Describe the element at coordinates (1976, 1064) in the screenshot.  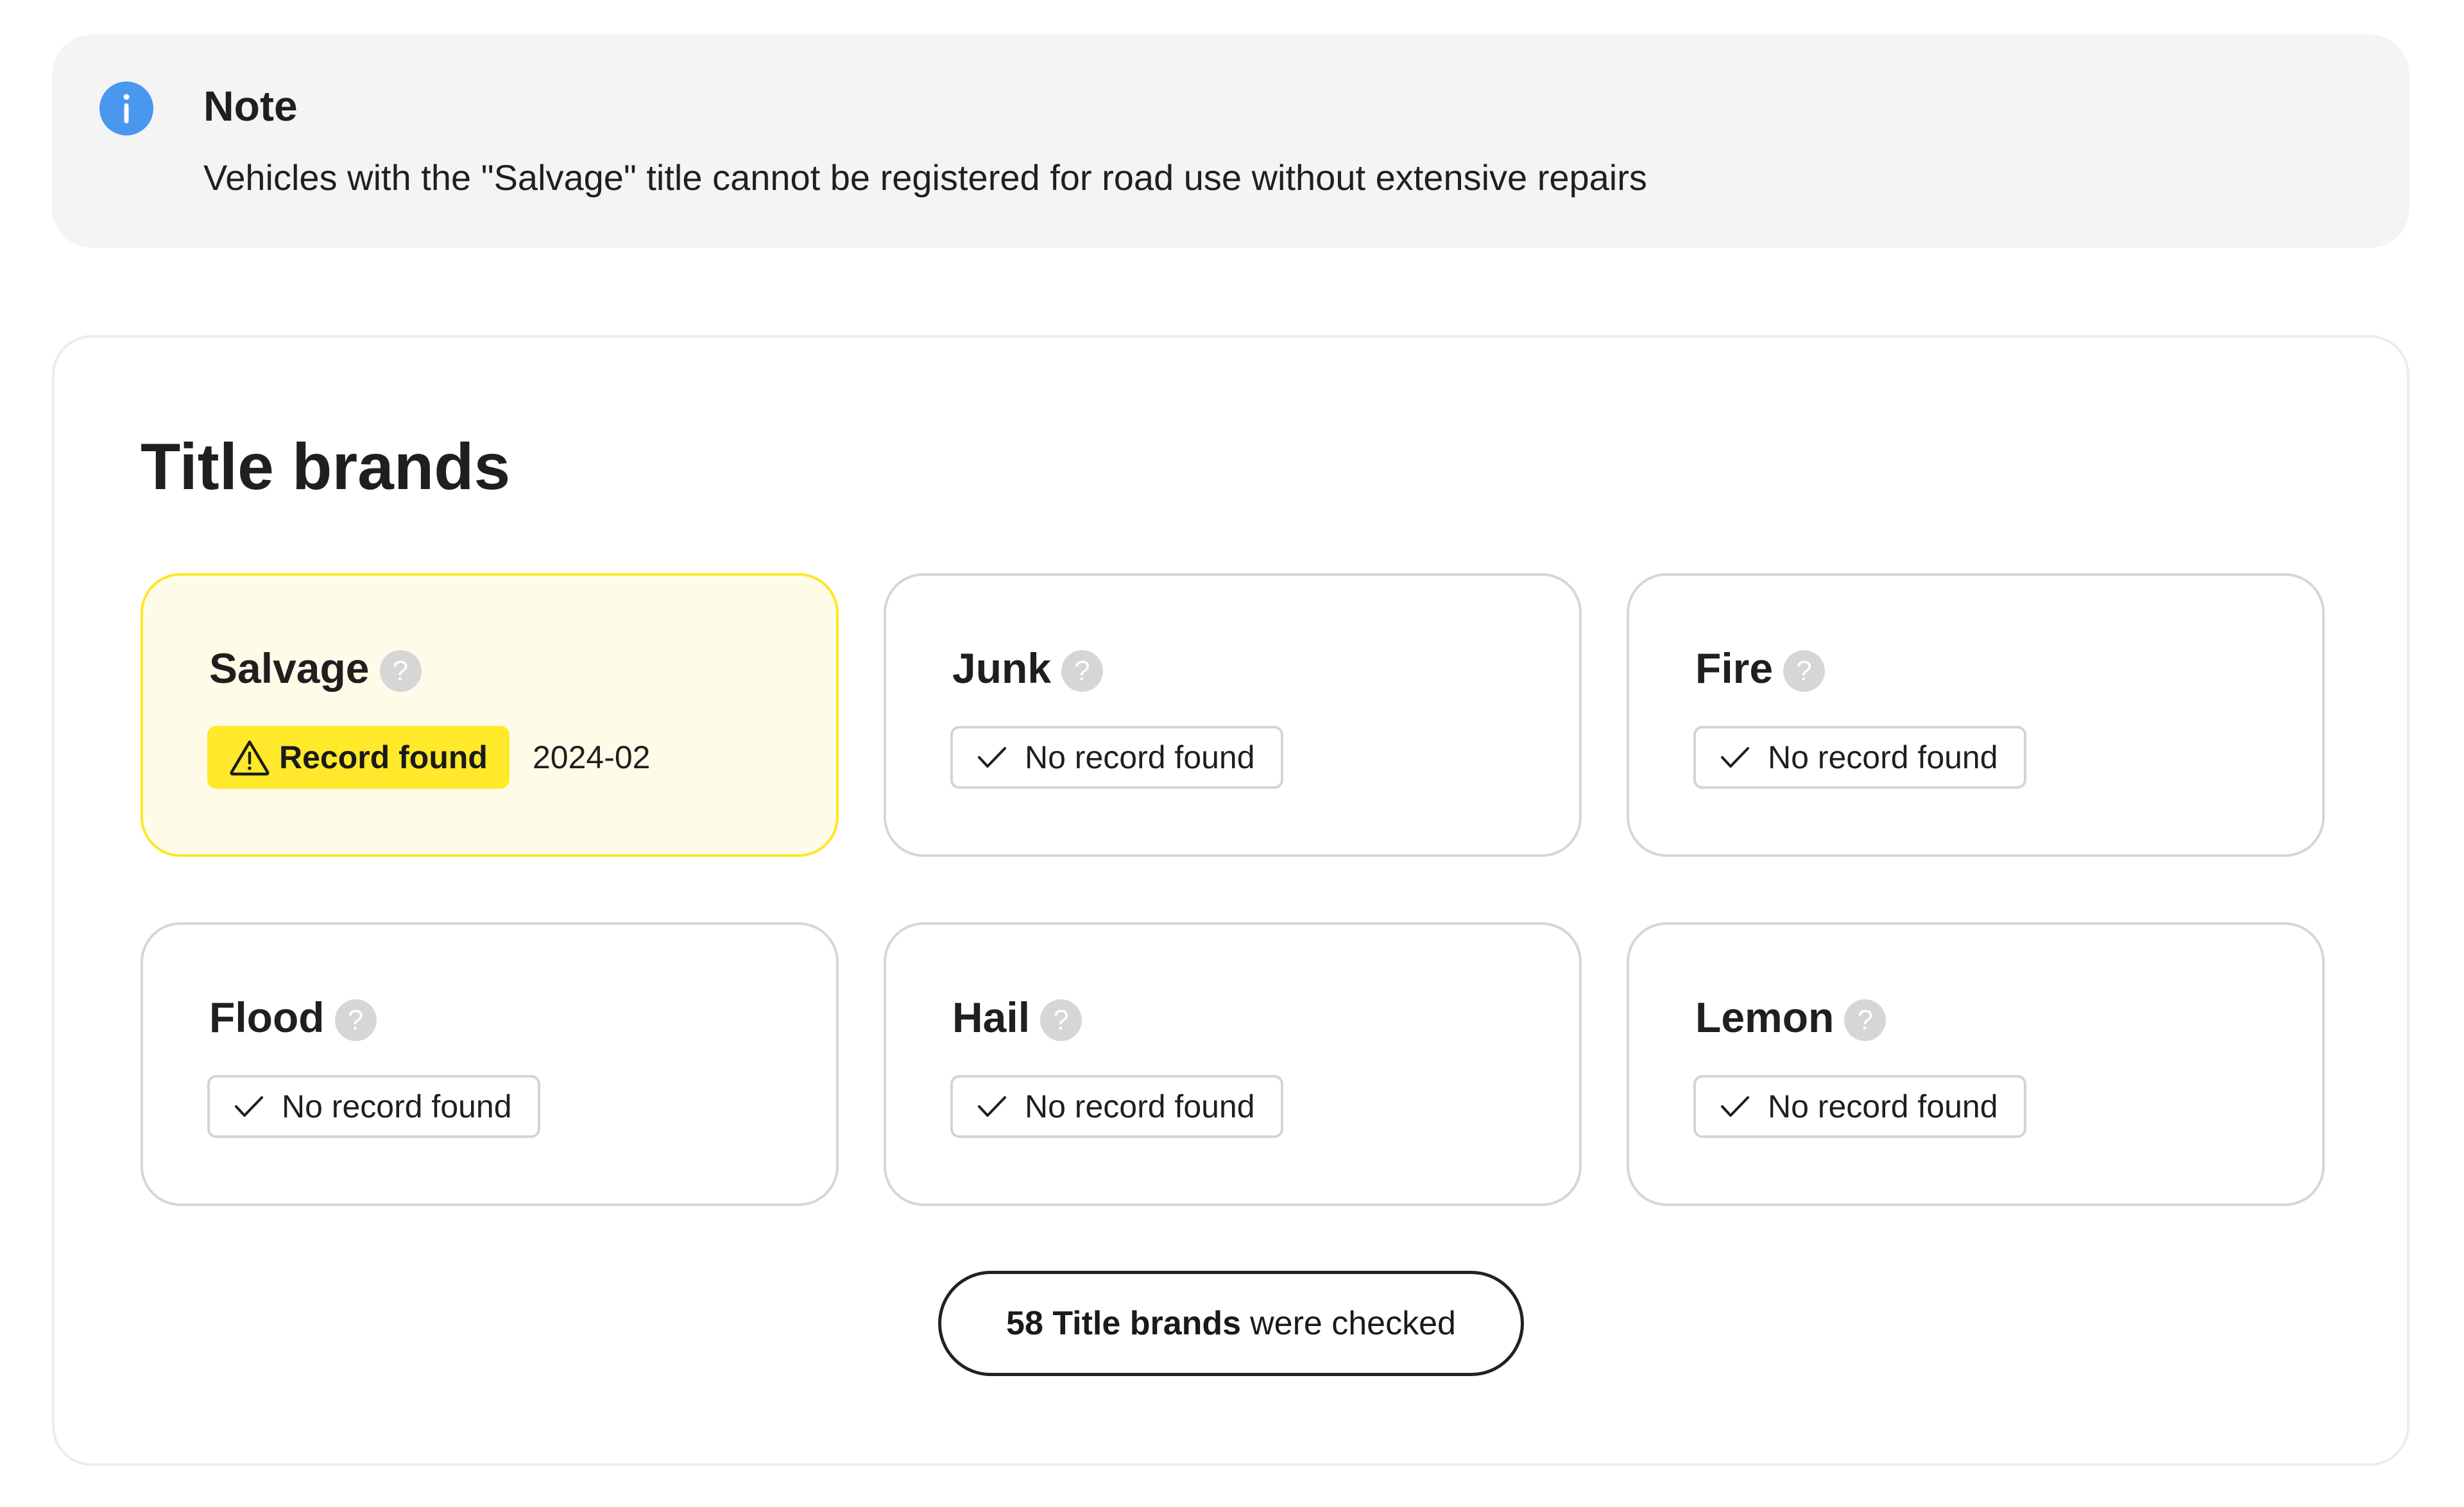
I see `brand-card-lemon: Lemon ? No record found` at that location.